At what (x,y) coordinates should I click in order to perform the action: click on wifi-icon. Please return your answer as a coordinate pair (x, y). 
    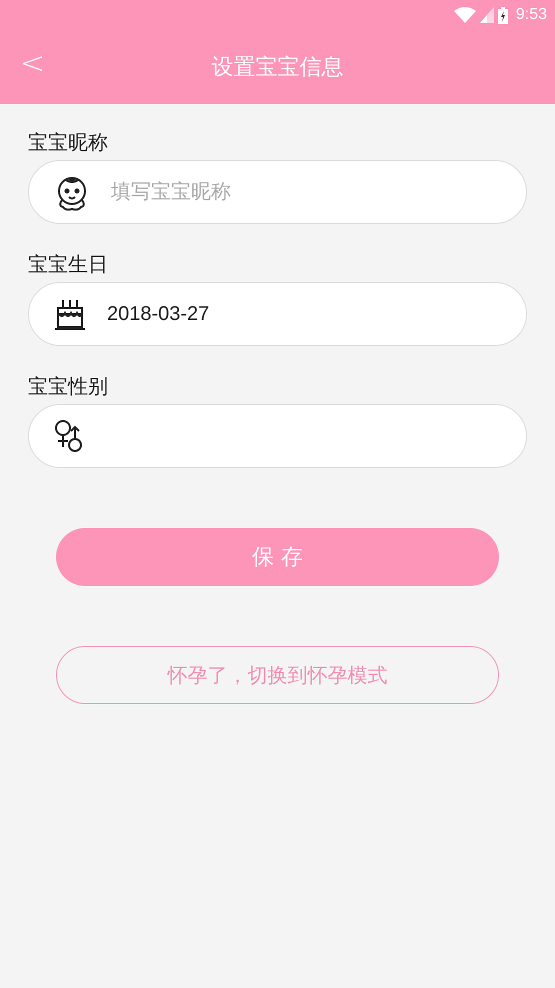
    Looking at the image, I should click on (465, 15).